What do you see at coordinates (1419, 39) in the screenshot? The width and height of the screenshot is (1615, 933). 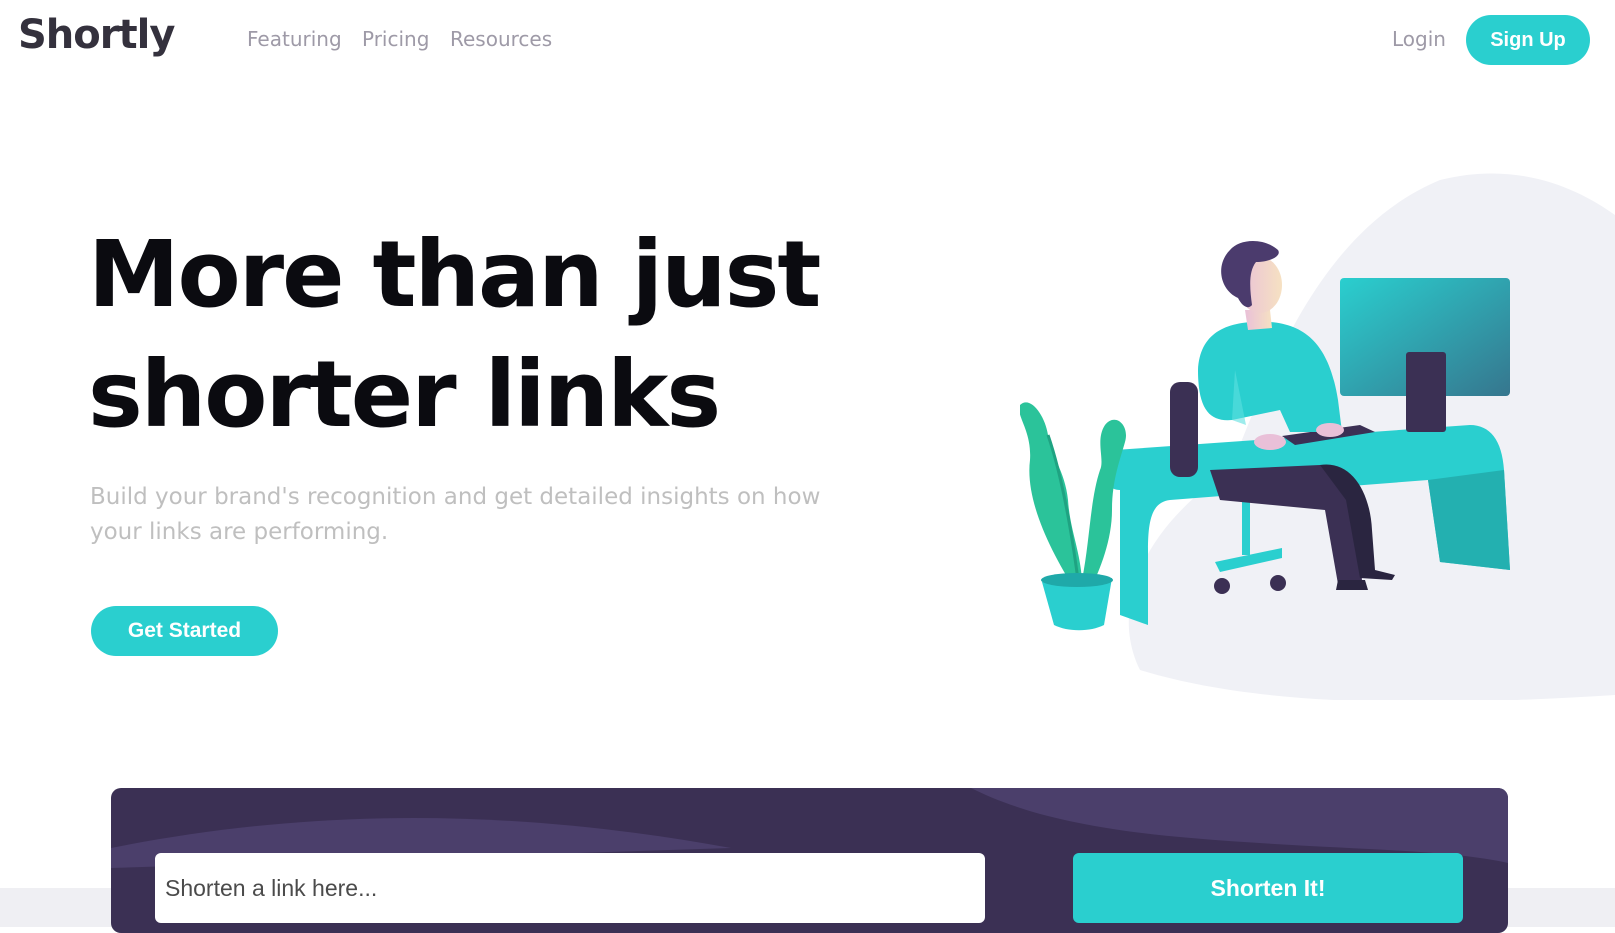 I see `login-link: Login` at bounding box center [1419, 39].